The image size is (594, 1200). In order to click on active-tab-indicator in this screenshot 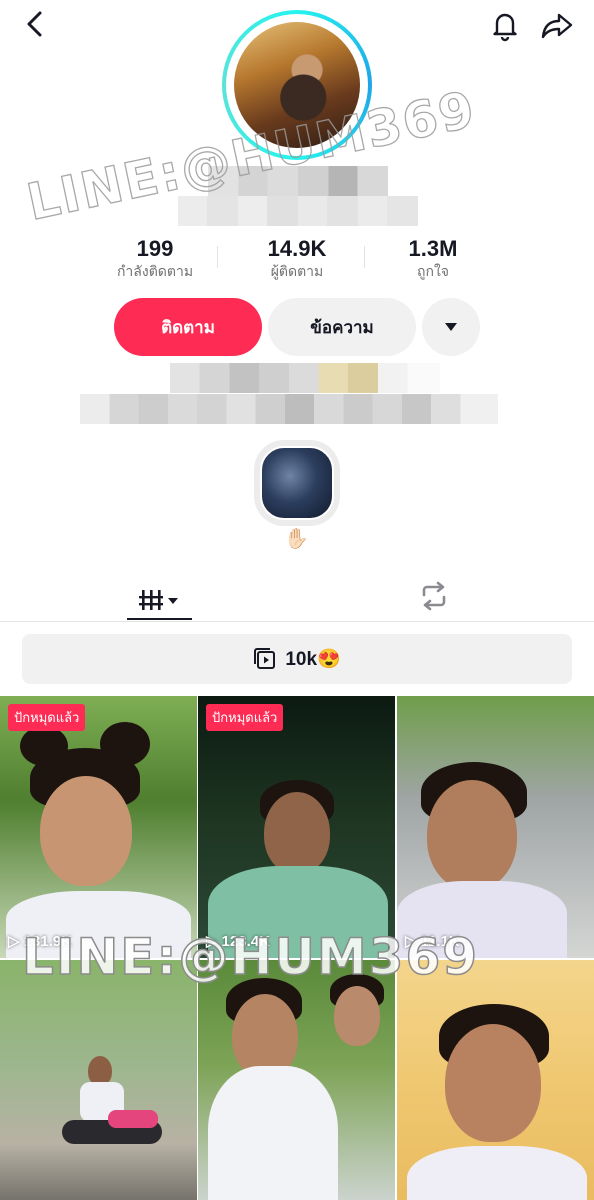, I will do `click(159, 619)`.